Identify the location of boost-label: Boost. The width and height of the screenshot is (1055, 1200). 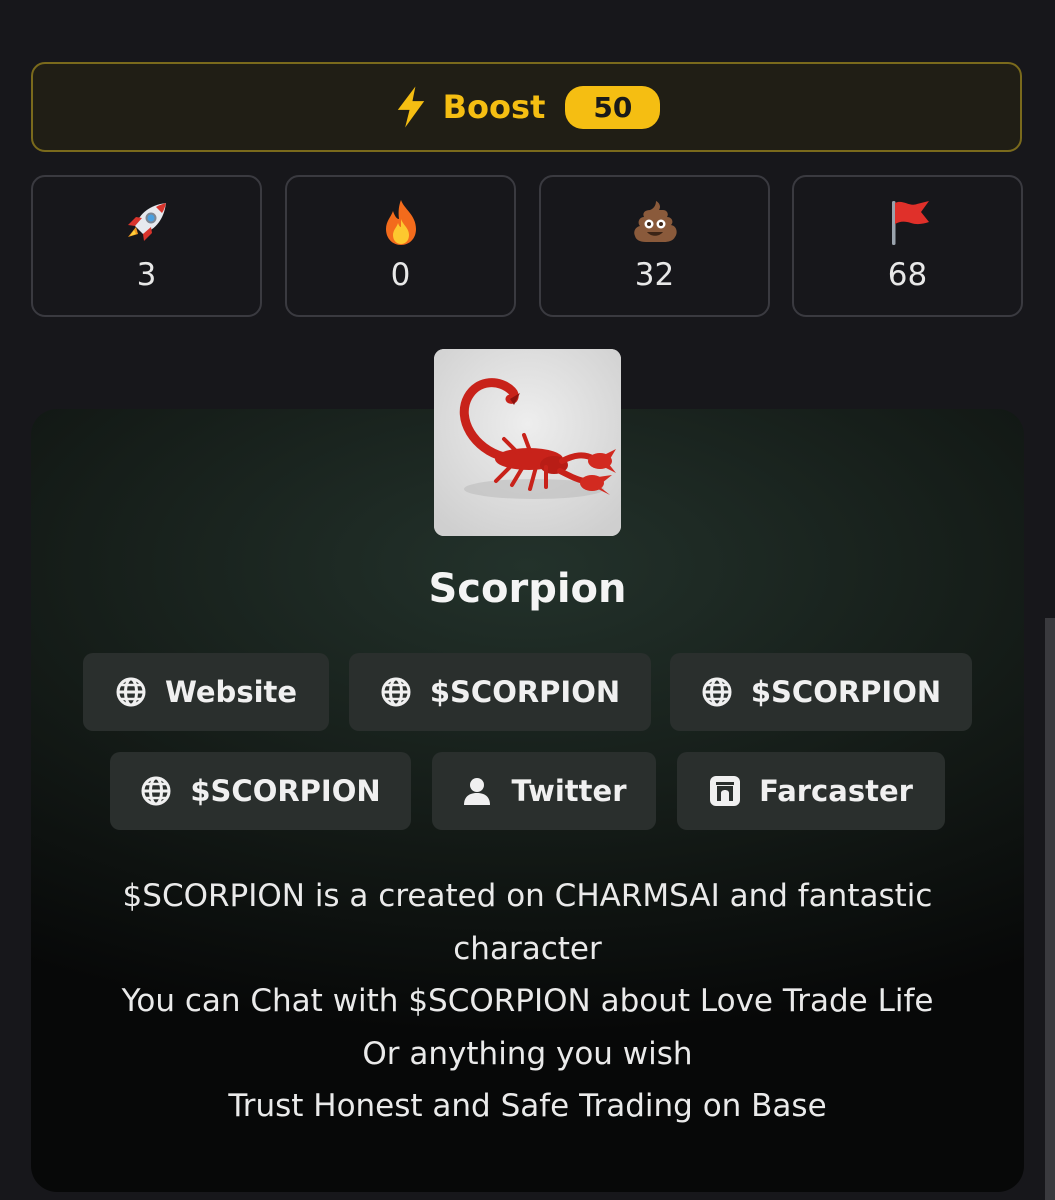
(494, 107).